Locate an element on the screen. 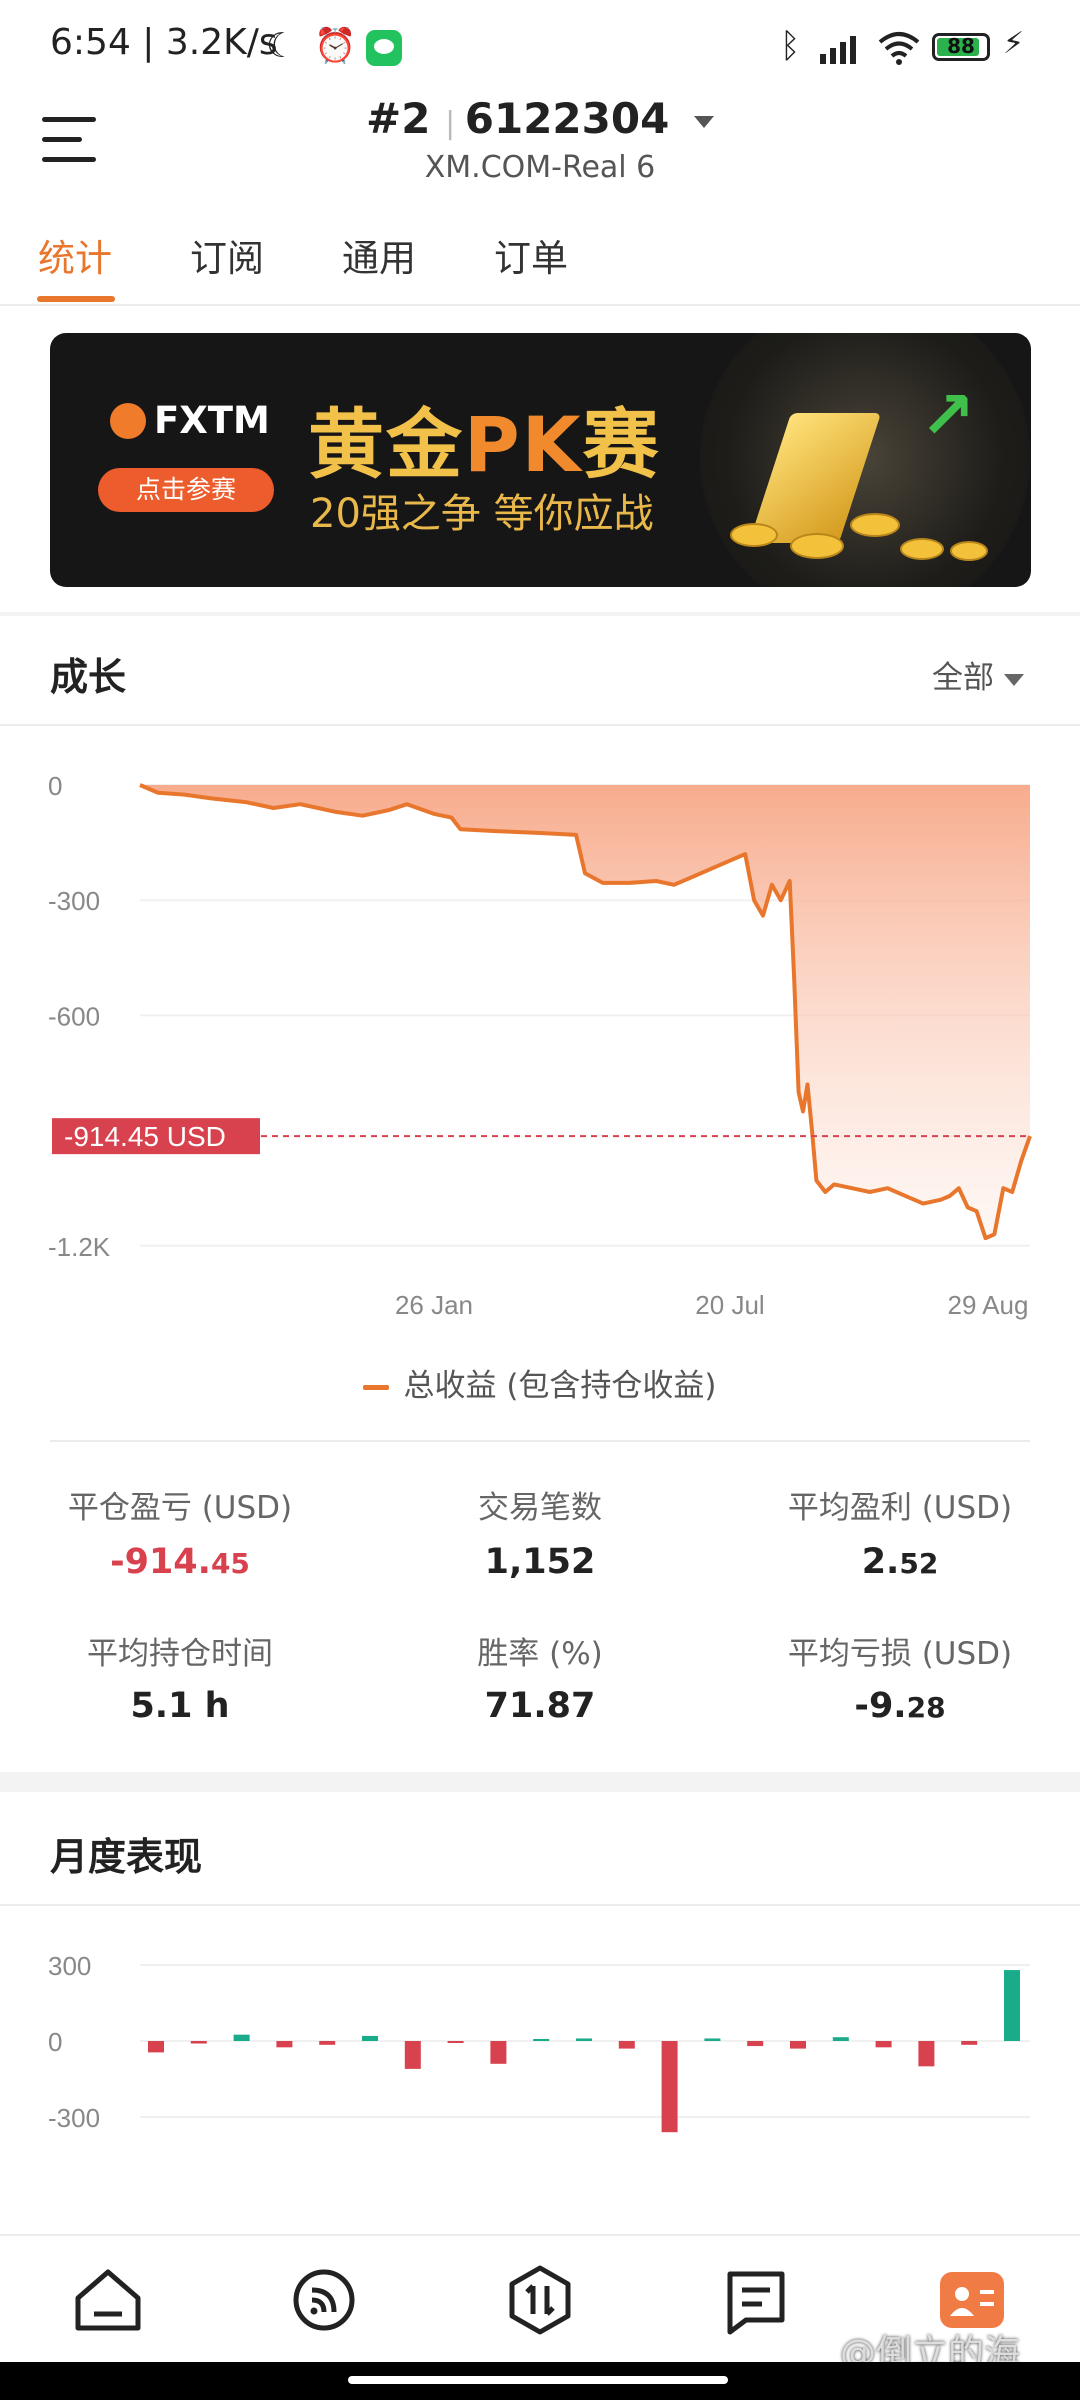 The width and height of the screenshot is (1080, 2400). stat-label-avg-profit: 平均盈利 (USD) is located at coordinates (900, 1508).